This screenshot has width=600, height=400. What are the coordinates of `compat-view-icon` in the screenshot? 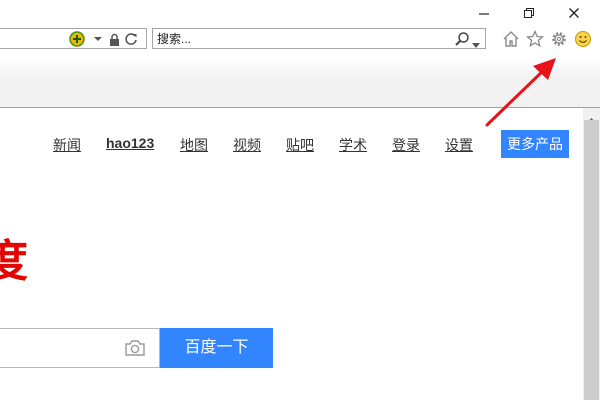 It's located at (77, 39).